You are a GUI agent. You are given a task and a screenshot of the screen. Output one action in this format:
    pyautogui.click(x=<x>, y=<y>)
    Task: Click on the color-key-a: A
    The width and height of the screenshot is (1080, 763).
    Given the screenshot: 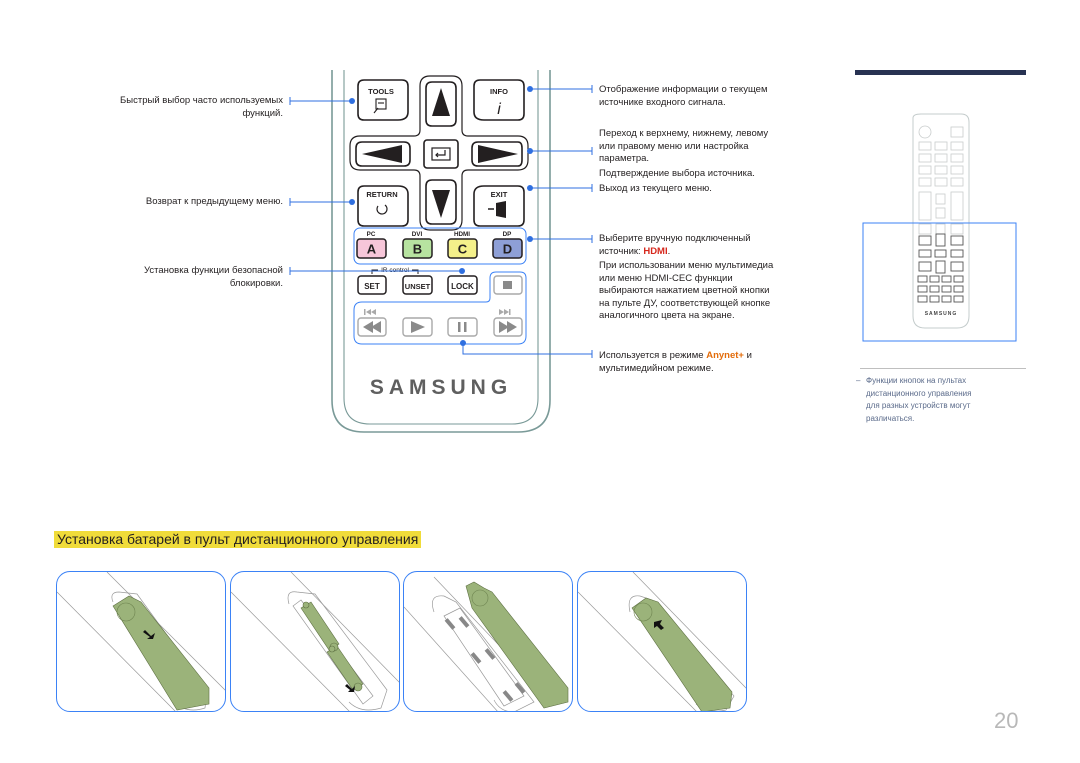 What is the action you would take?
    pyautogui.click(x=371, y=248)
    